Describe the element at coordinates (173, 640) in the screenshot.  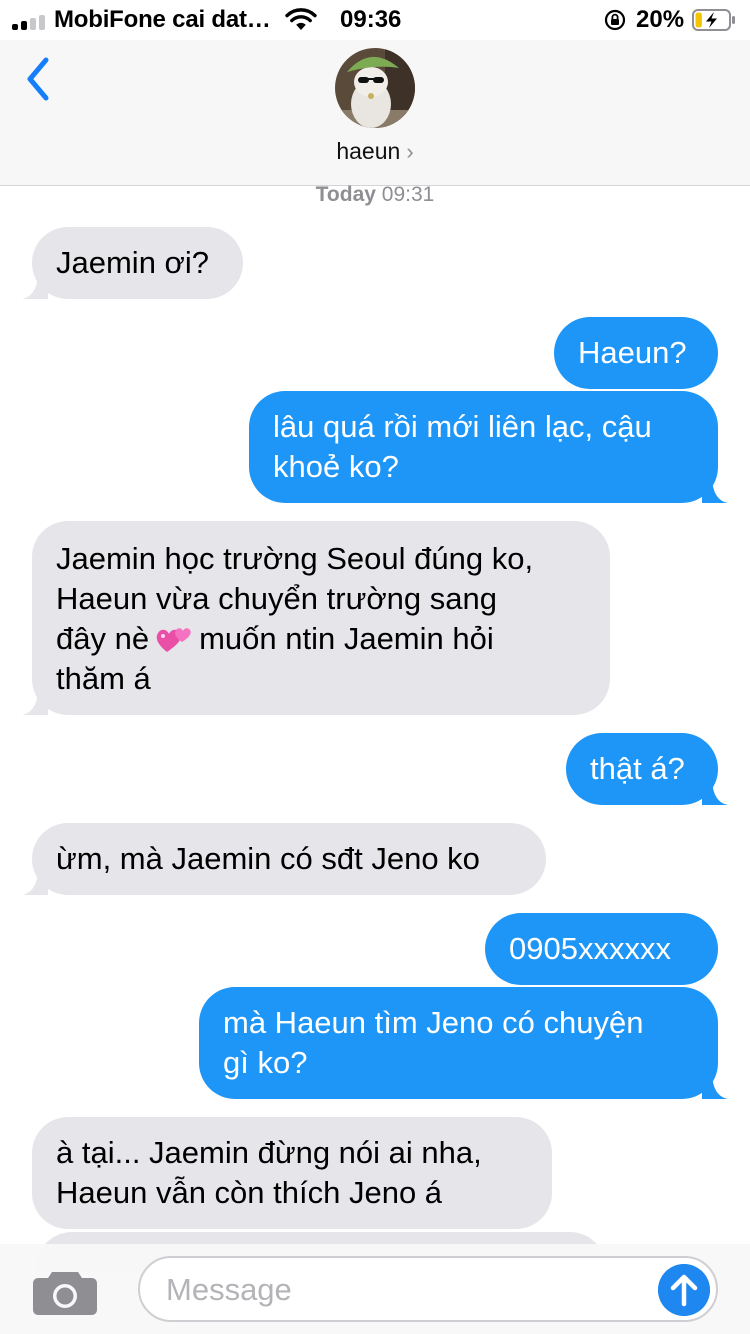
I see `two-hearts-emoji-icon` at that location.